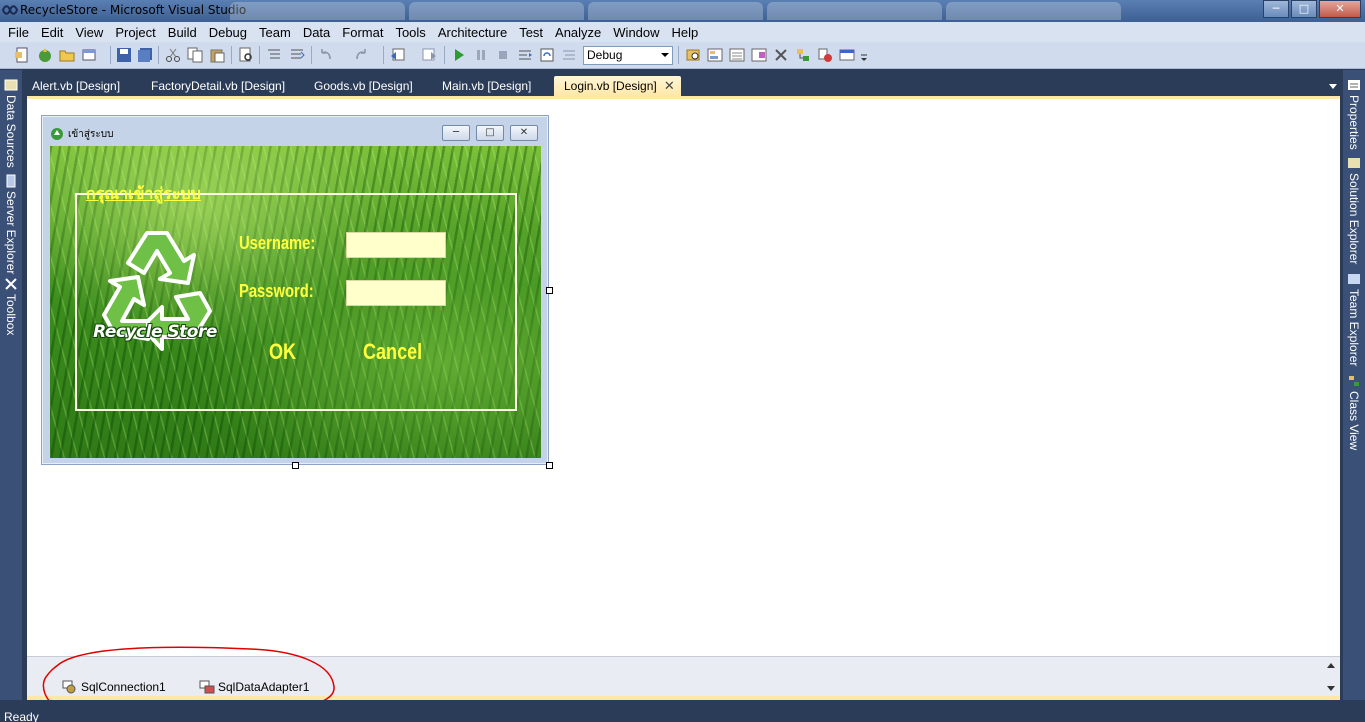 This screenshot has width=1365, height=722. Describe the element at coordinates (392, 352) in the screenshot. I see `cancel-button: Cancel` at that location.